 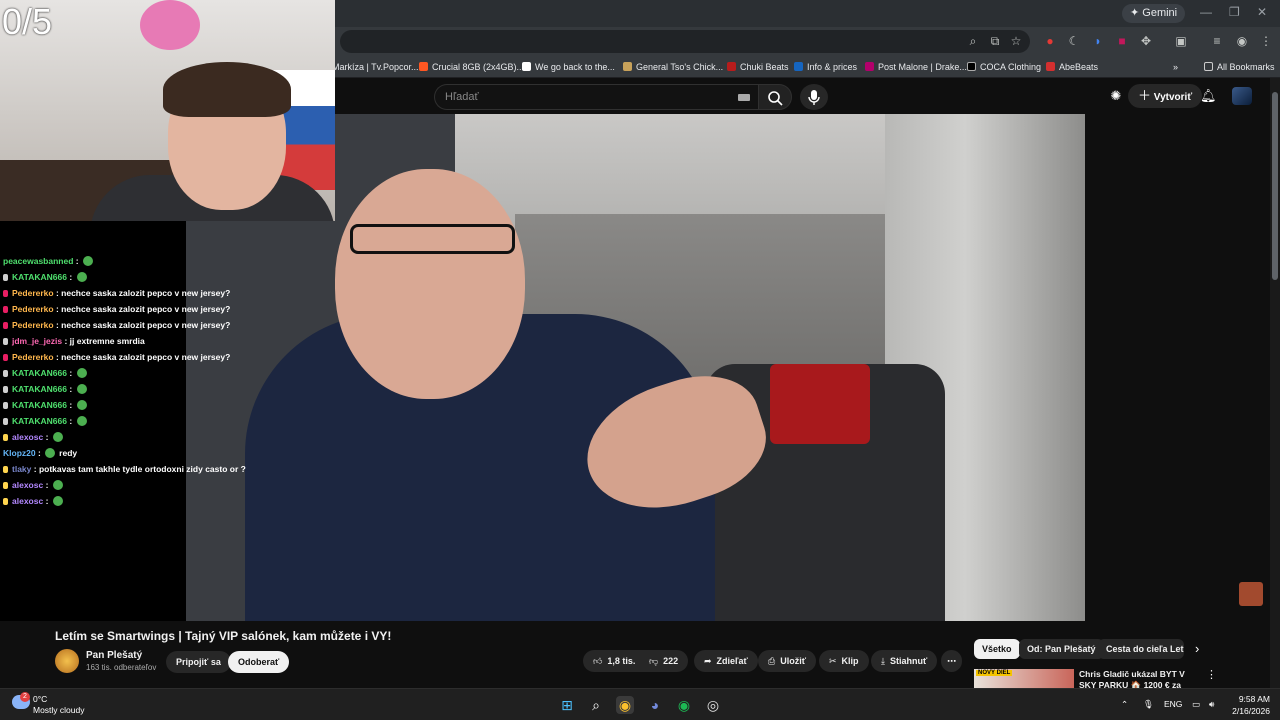 What do you see at coordinates (1217, 41) in the screenshot?
I see `media-icon: ≡` at bounding box center [1217, 41].